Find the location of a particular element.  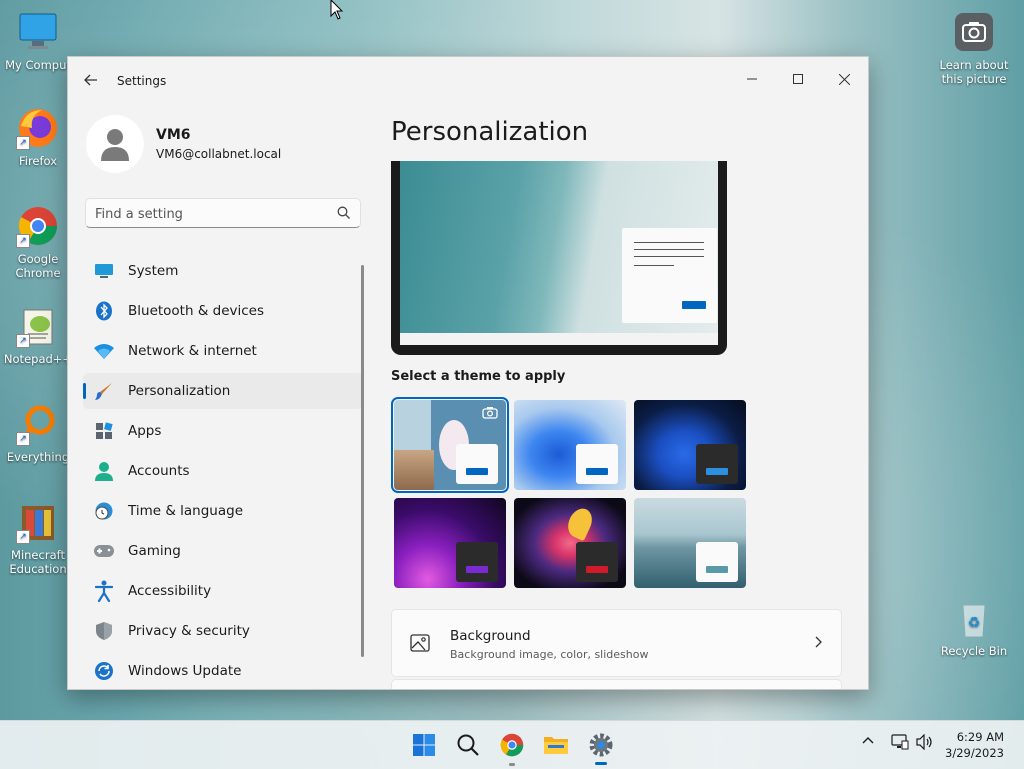

show-hidden-icons-button is located at coordinates (868, 743).